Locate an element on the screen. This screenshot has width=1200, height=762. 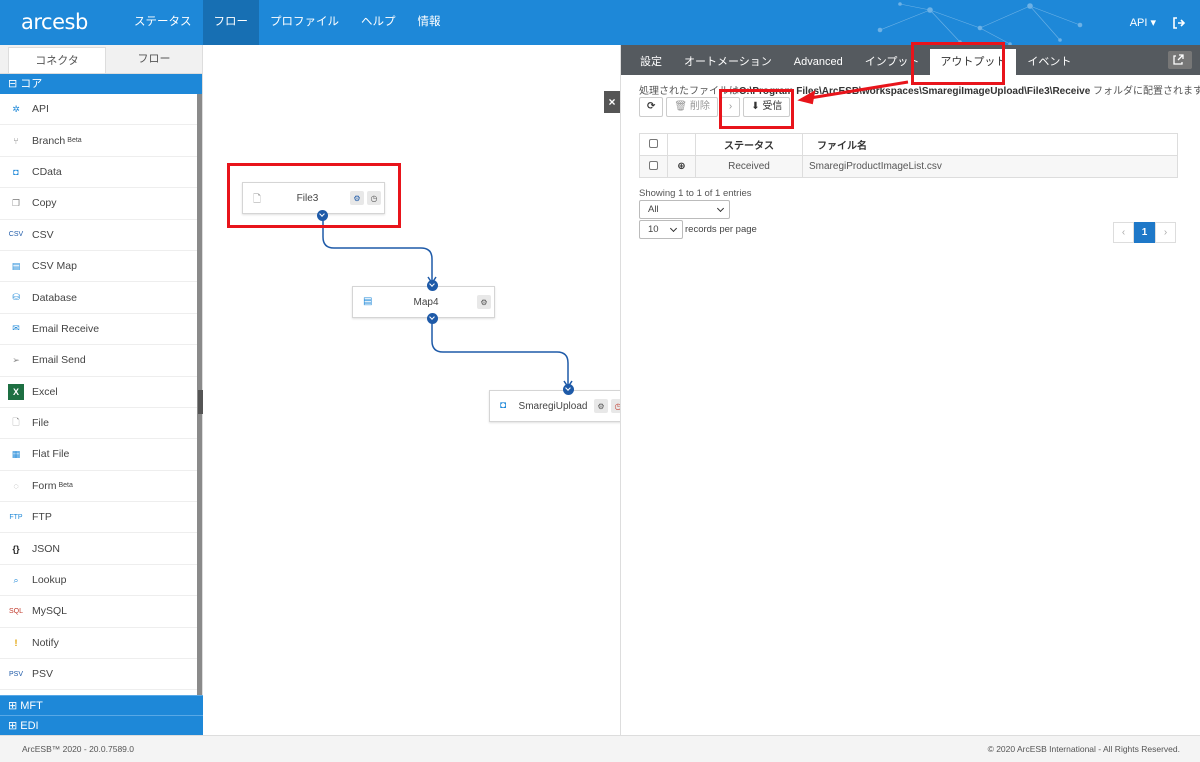
pager-page-1: 1 is located at coordinates (1144, 232).